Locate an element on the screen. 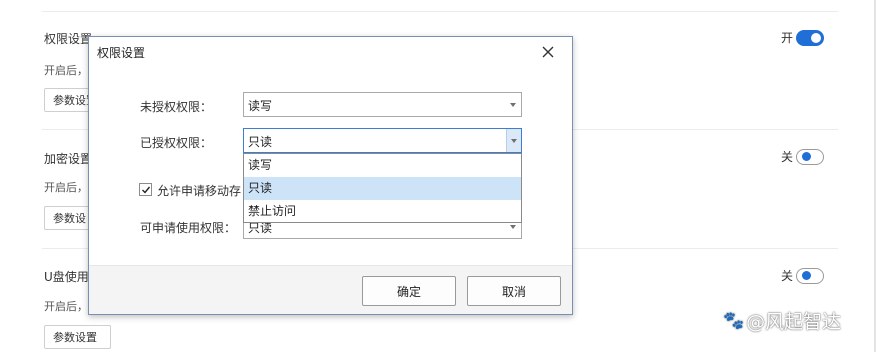  dropdown-option-read-write: 读写 is located at coordinates (382, 165).